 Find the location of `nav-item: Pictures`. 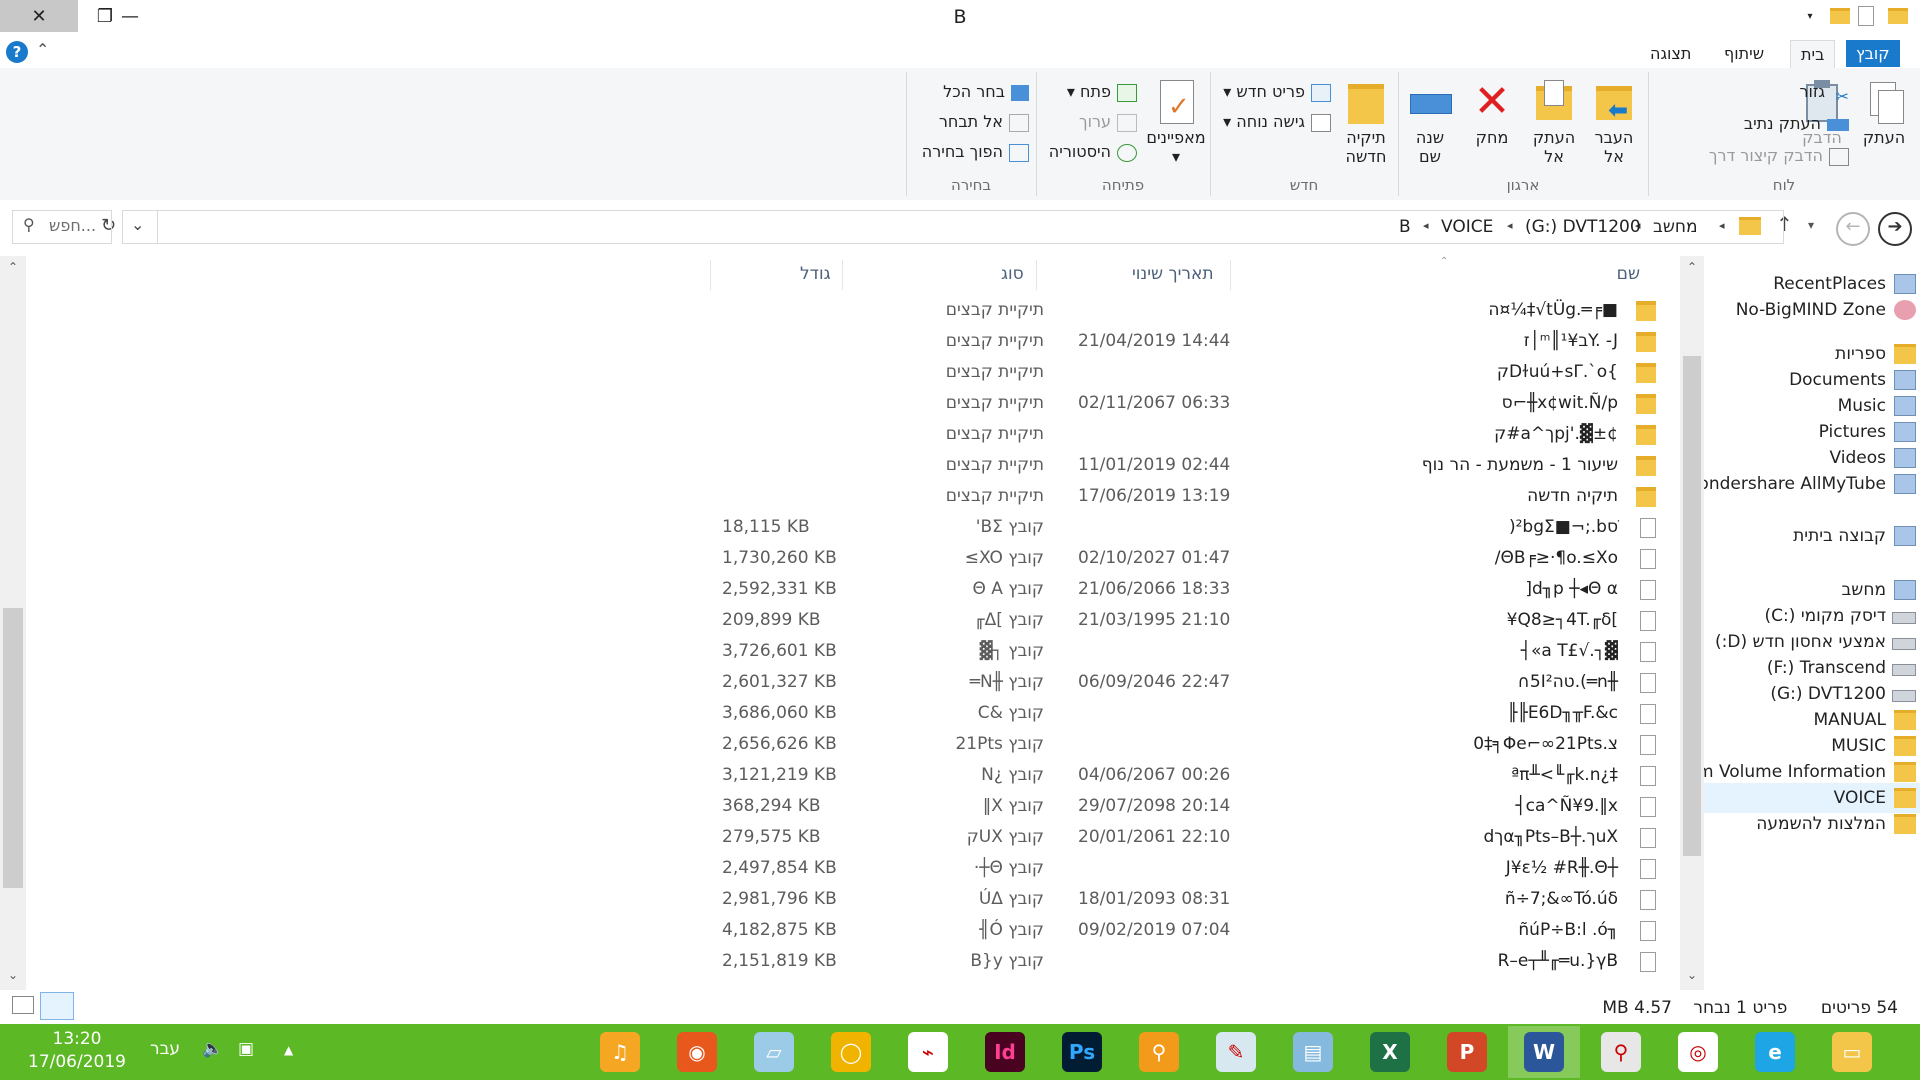

nav-item: Pictures is located at coordinates (1852, 432).